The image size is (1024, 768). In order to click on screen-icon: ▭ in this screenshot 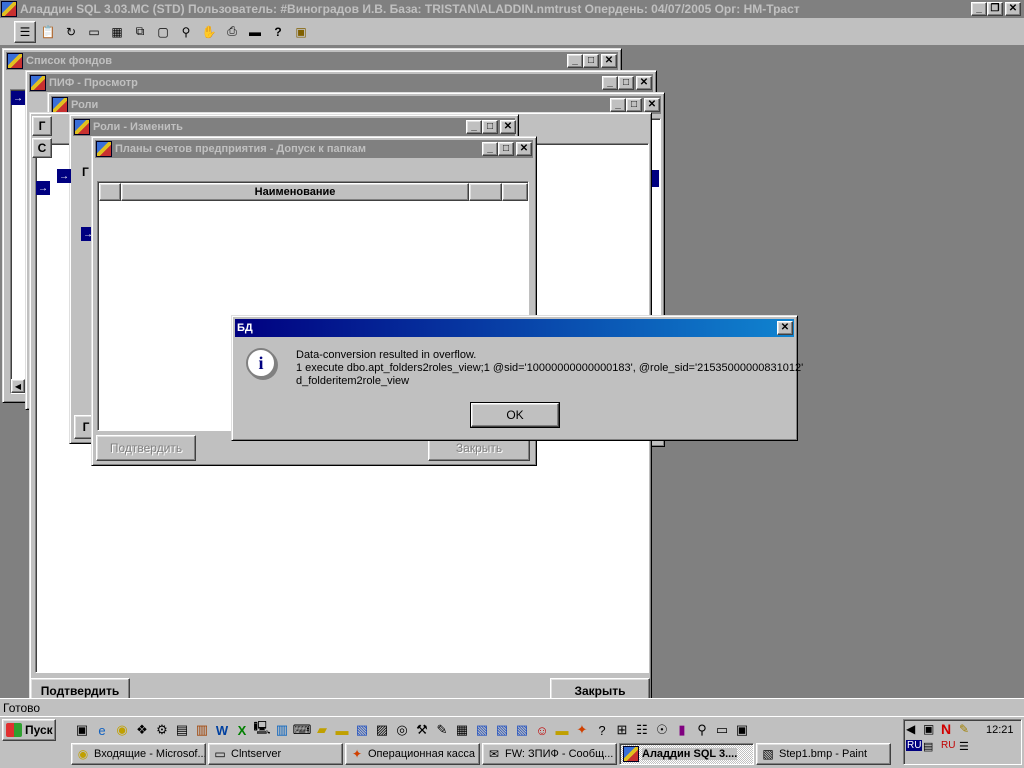, I will do `click(722, 730)`.